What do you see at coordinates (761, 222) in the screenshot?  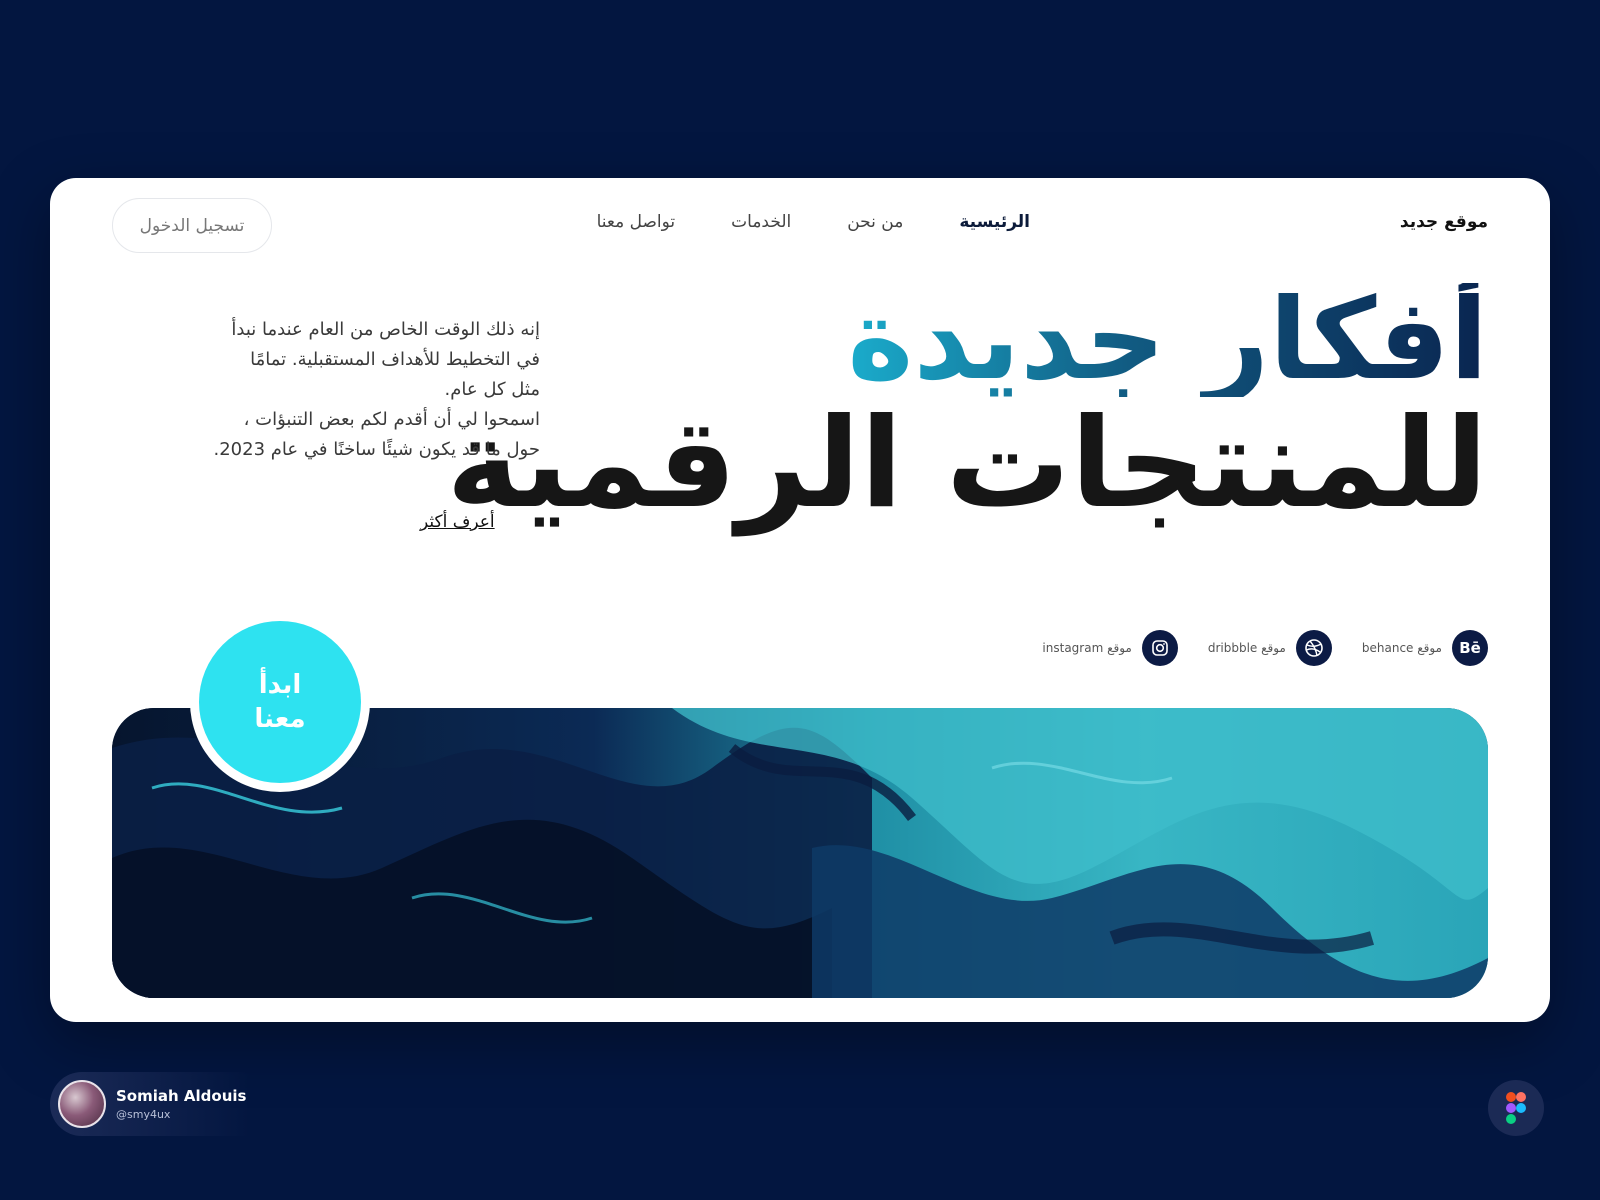 I see `nav-item-services: الخدمات` at bounding box center [761, 222].